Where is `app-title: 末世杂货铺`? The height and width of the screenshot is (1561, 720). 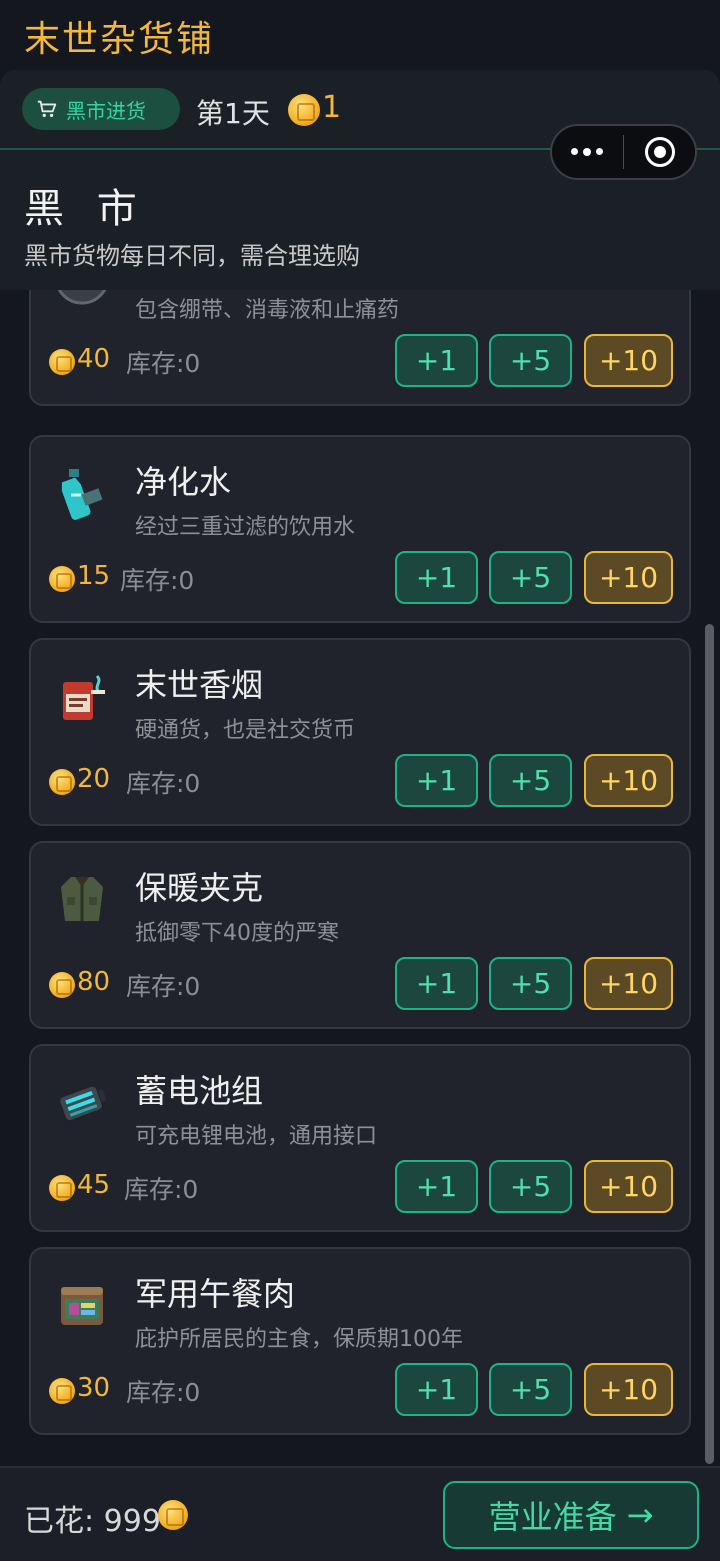 app-title: 末世杂货铺 is located at coordinates (119, 39).